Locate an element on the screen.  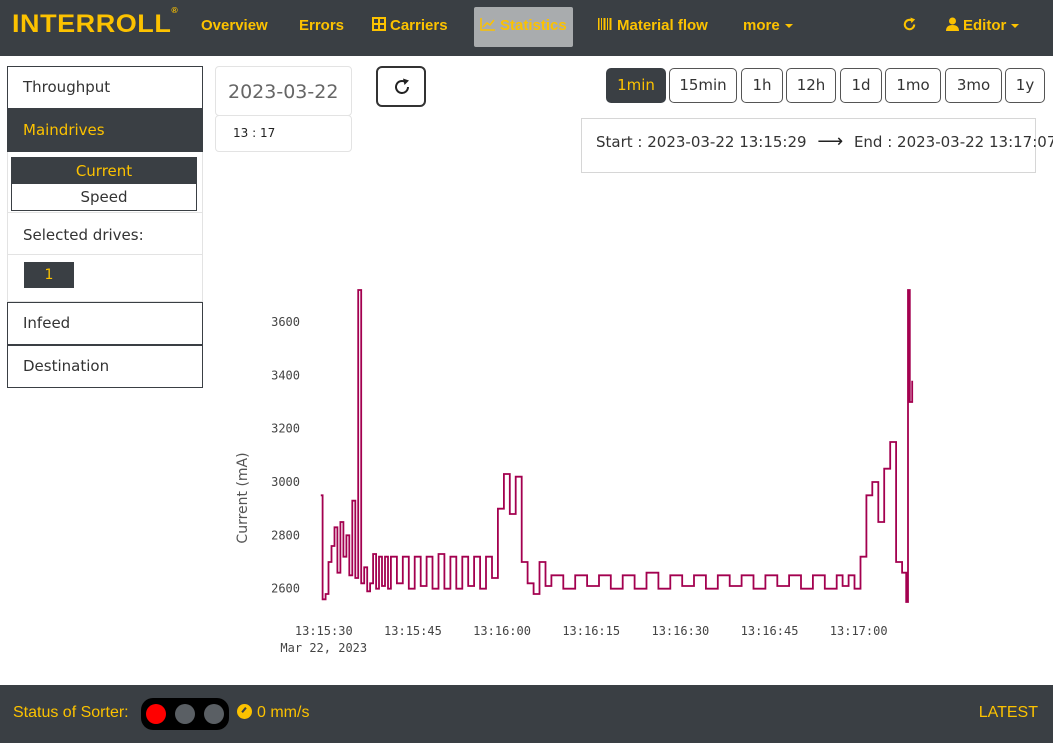
x-tick-label: 13:15:30 is located at coordinates (324, 631).